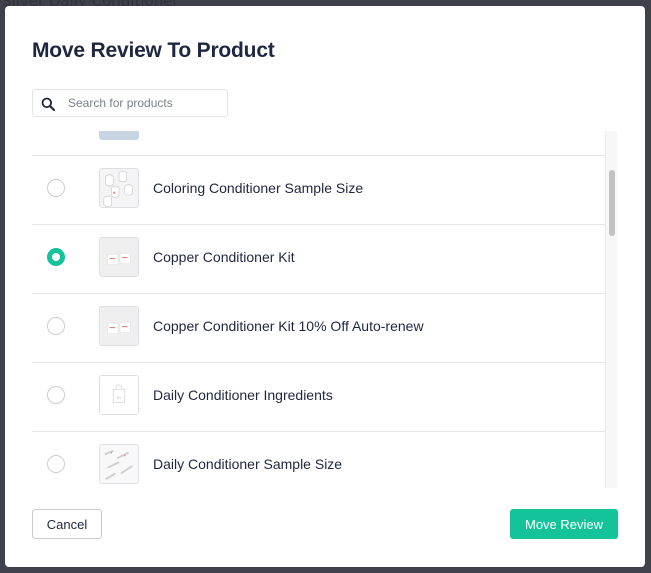 This screenshot has height=573, width=651. Describe the element at coordinates (145, 103) in the screenshot. I see `search-input` at that location.